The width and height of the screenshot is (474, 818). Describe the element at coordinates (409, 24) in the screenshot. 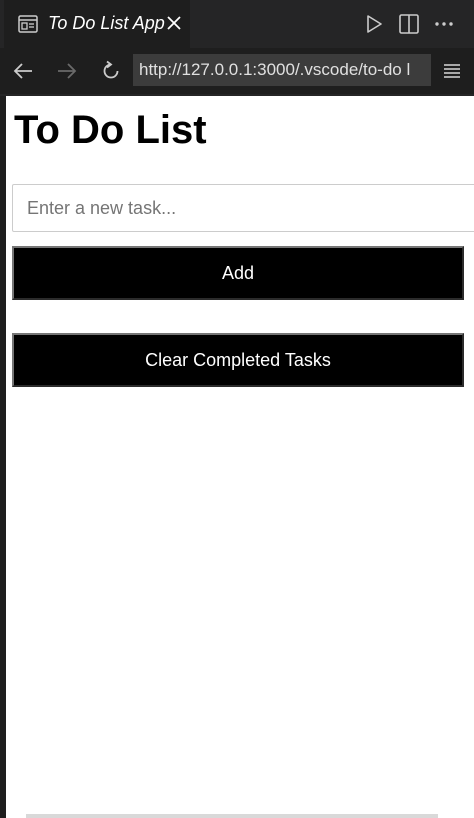

I see `split-editor-icon` at that location.